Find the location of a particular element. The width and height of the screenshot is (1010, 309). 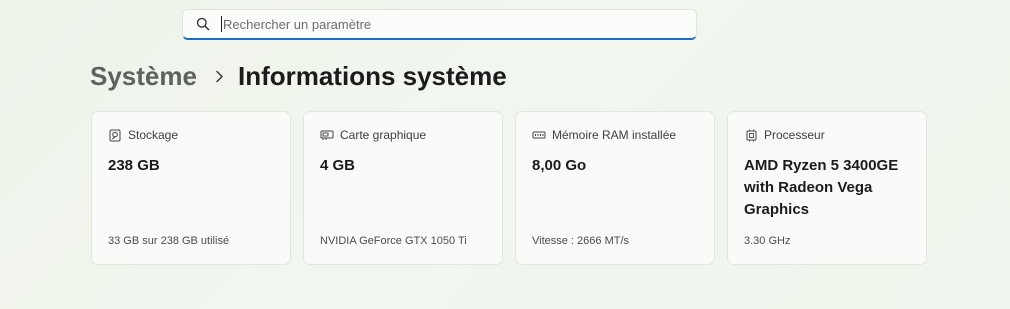

search-box is located at coordinates (439, 24).